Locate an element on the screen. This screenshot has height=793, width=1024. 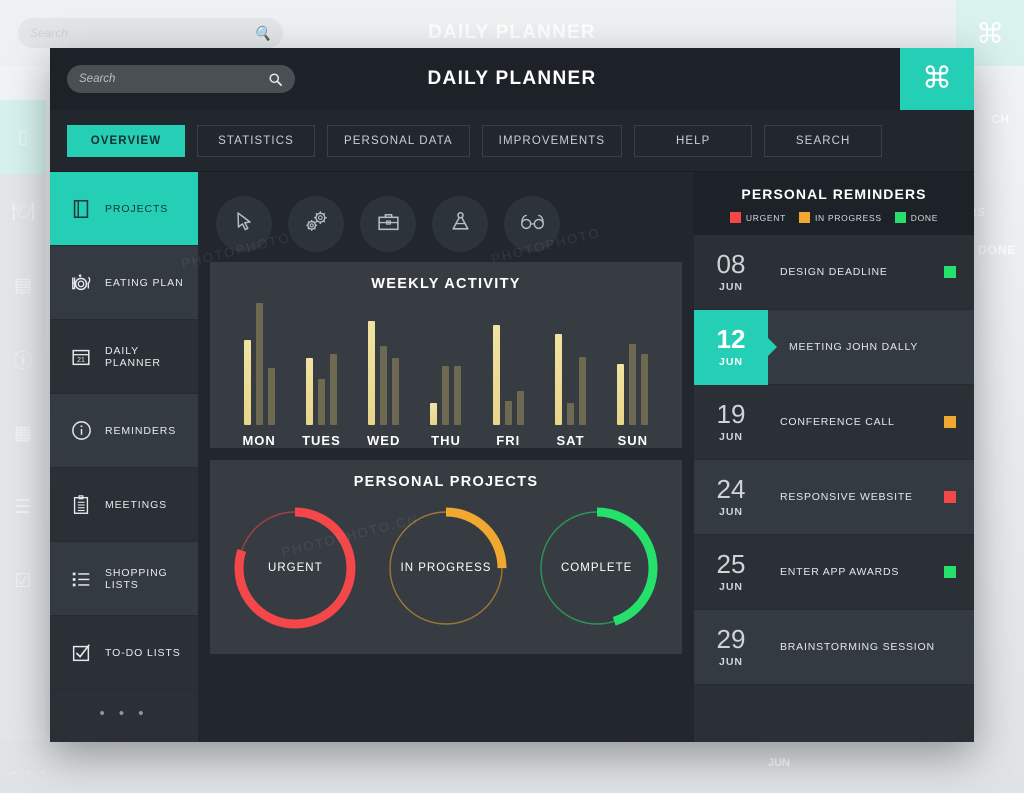
bar-group: SUN is located at coordinates (633, 375).